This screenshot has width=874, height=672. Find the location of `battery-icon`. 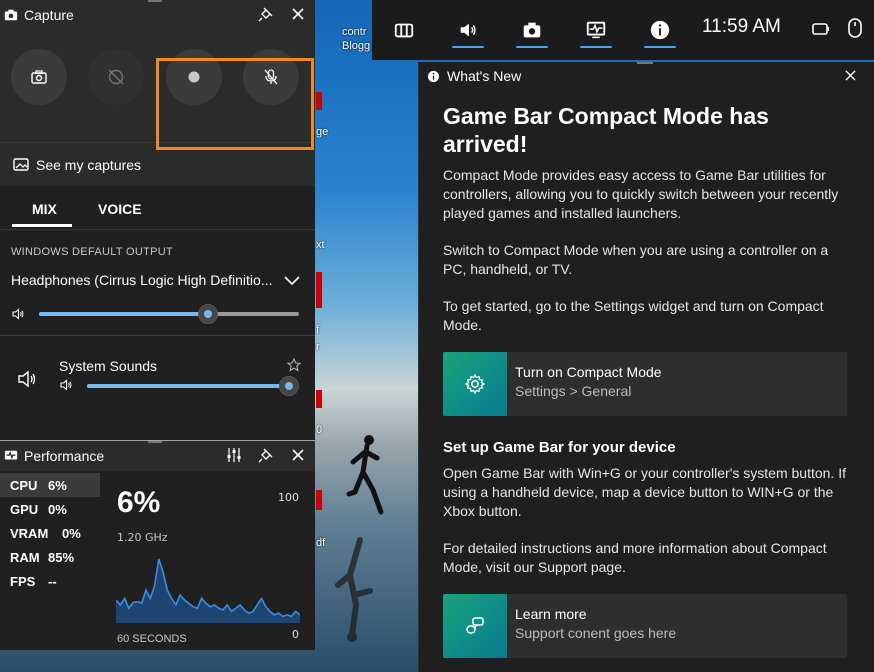

battery-icon is located at coordinates (820, 29).